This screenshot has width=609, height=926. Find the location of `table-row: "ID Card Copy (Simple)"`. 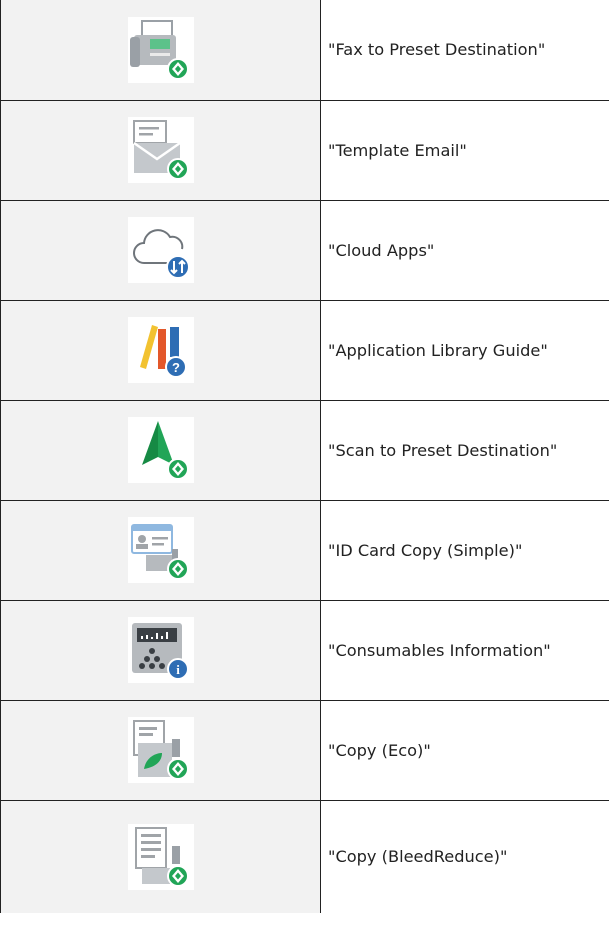

table-row: "ID Card Copy (Simple)" is located at coordinates (304, 550).